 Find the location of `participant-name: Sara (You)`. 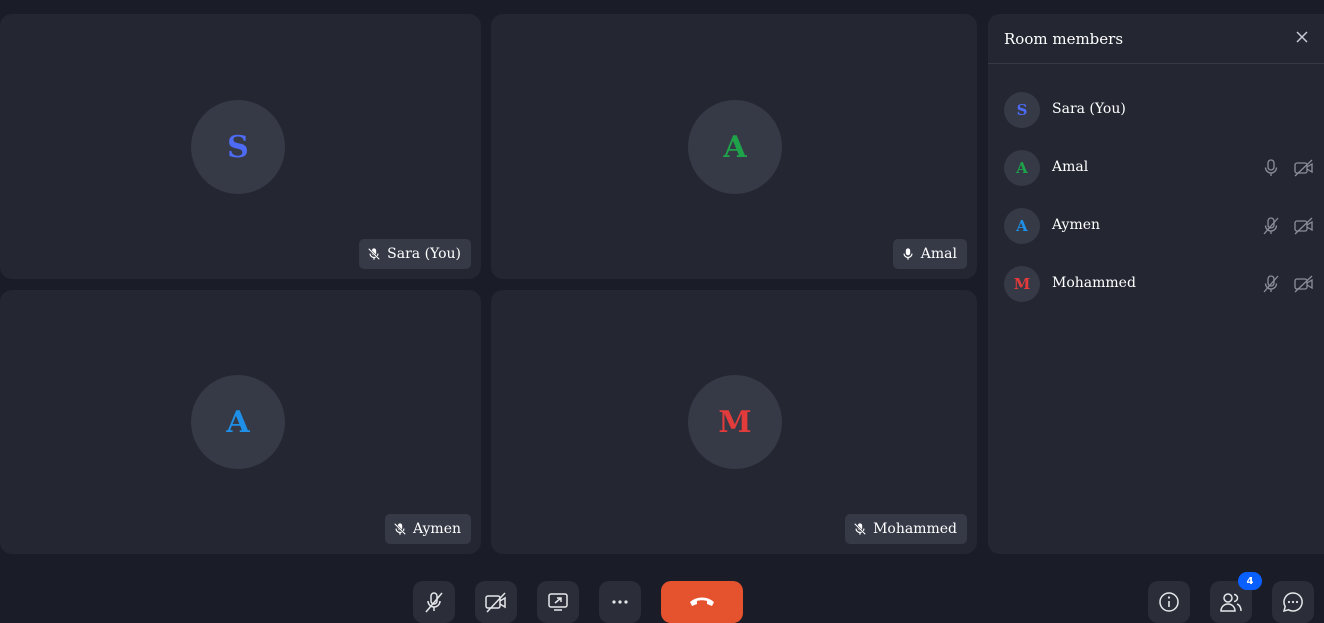

participant-name: Sara (You) is located at coordinates (424, 254).